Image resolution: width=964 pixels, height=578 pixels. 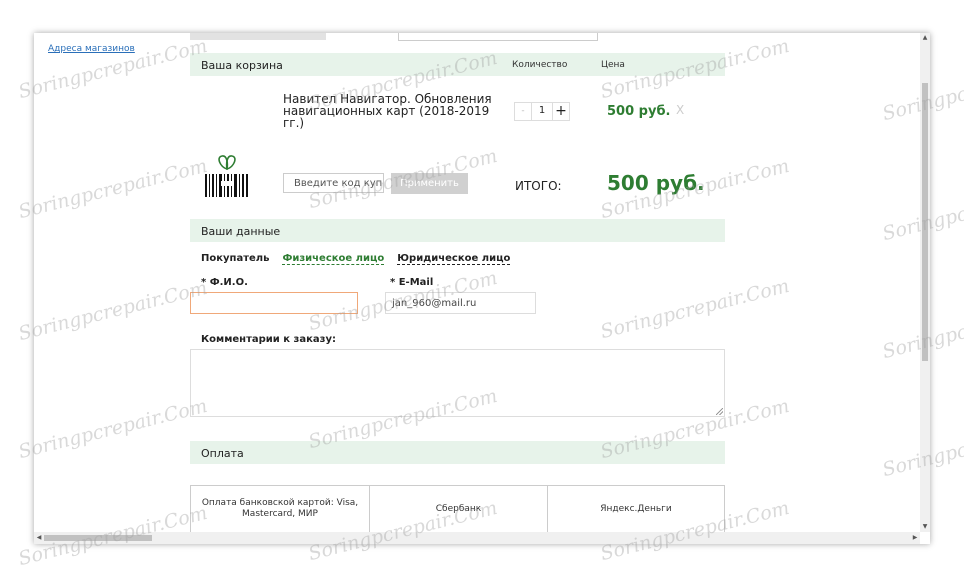 I want to click on scroll-left-icon: ◀, so click(x=39, y=538).